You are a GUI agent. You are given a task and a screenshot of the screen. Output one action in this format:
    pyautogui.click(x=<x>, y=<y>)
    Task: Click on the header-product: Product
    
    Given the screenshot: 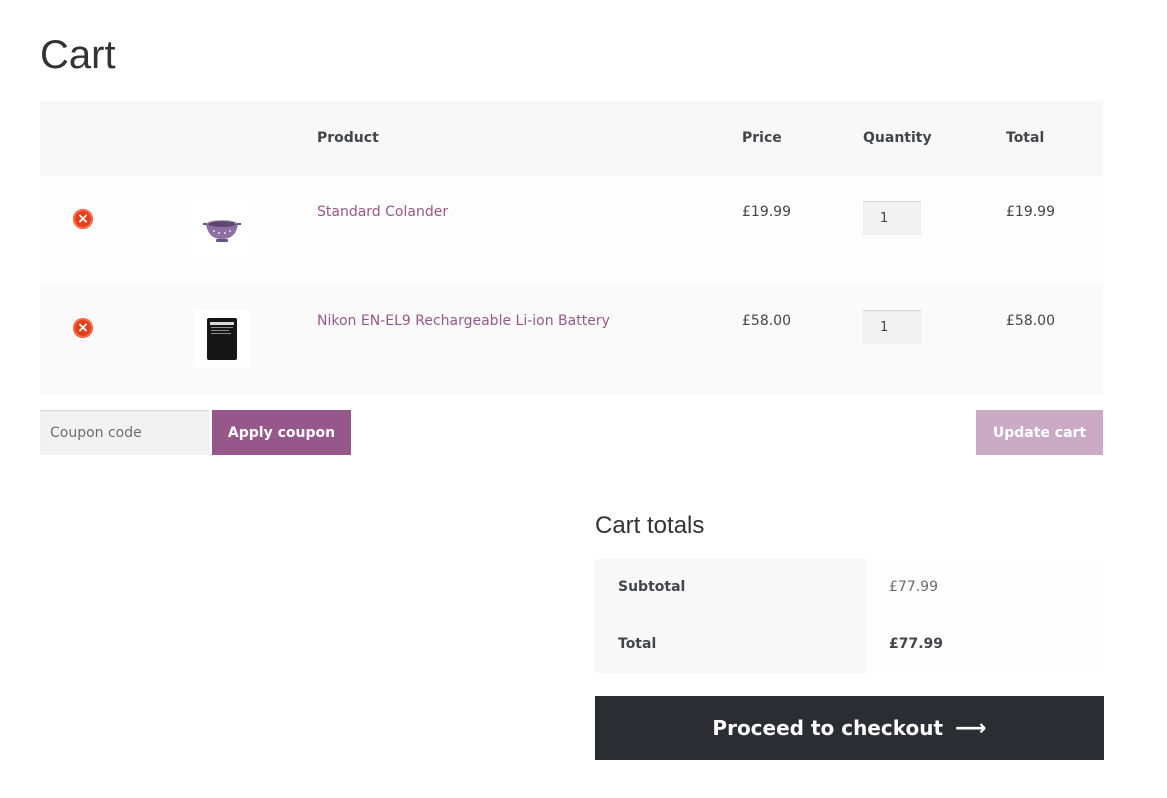 What is the action you would take?
    pyautogui.click(x=348, y=138)
    